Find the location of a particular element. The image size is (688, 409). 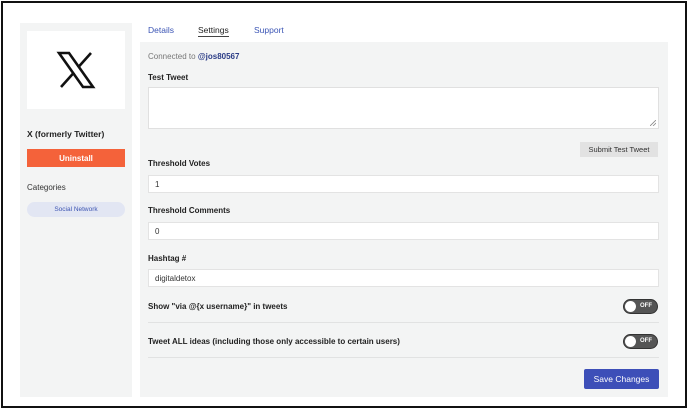

app-logo is located at coordinates (76, 70).